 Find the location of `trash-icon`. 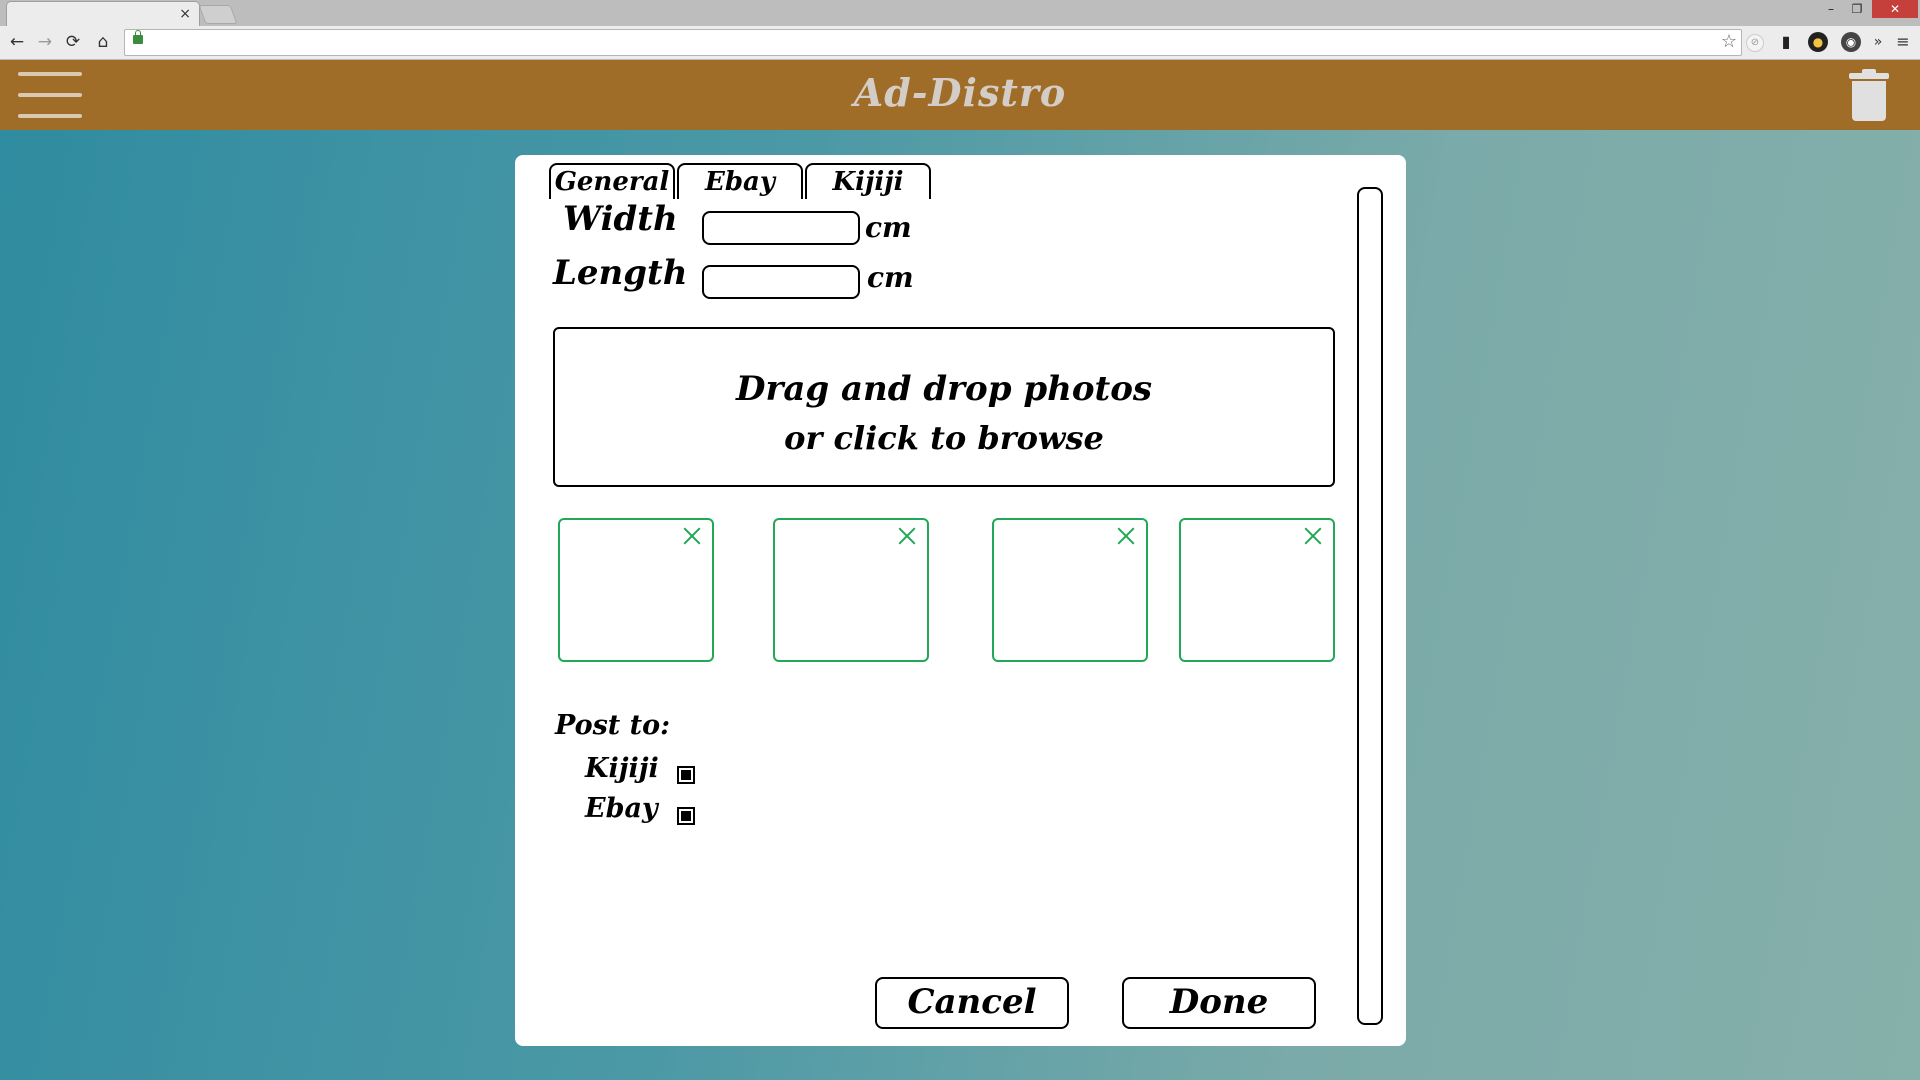

trash-icon is located at coordinates (1869, 95).